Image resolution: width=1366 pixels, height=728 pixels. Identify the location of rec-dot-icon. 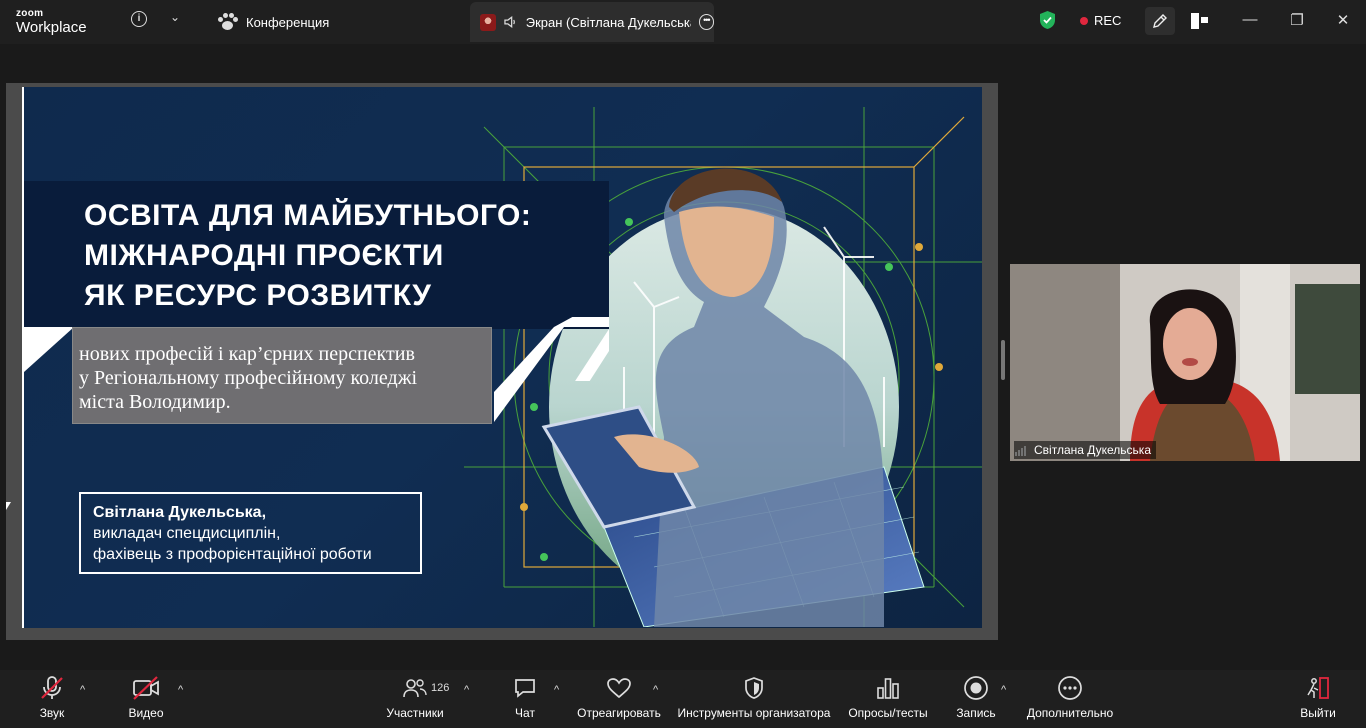
(1084, 20).